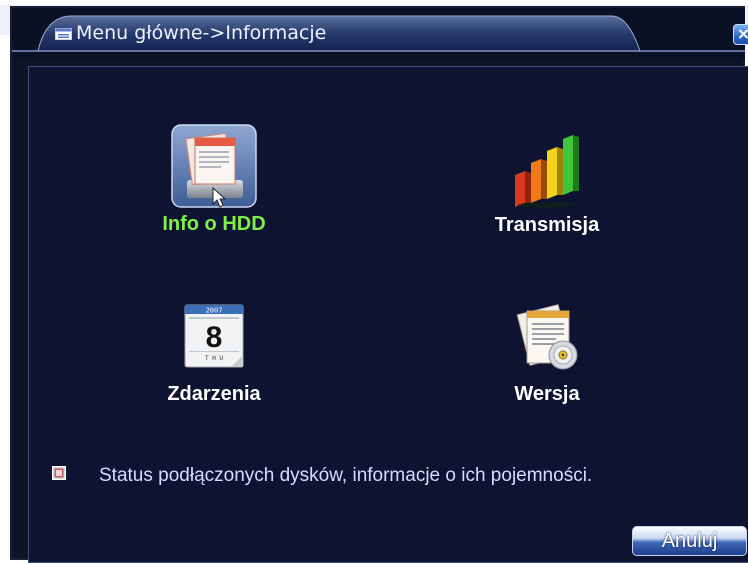  Describe the element at coordinates (214, 311) in the screenshot. I see `calendar-year: 2007` at that location.